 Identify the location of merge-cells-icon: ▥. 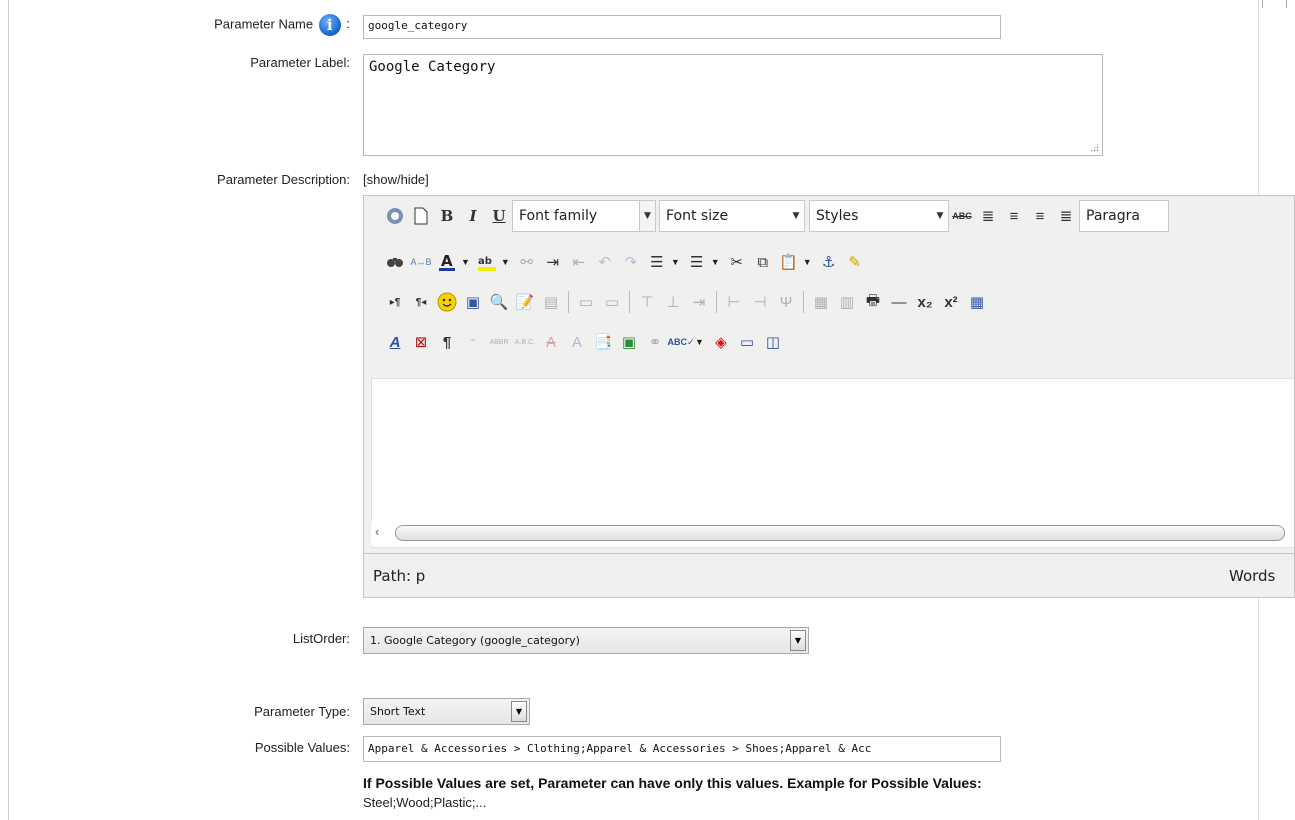
(847, 302).